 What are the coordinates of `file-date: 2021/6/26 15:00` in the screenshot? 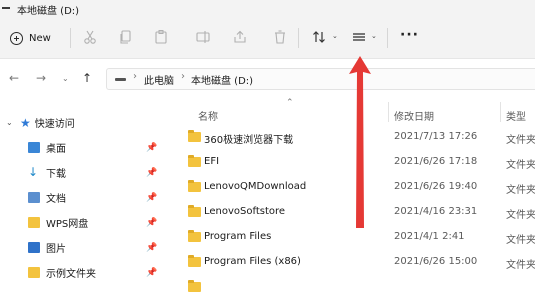 It's located at (436, 261).